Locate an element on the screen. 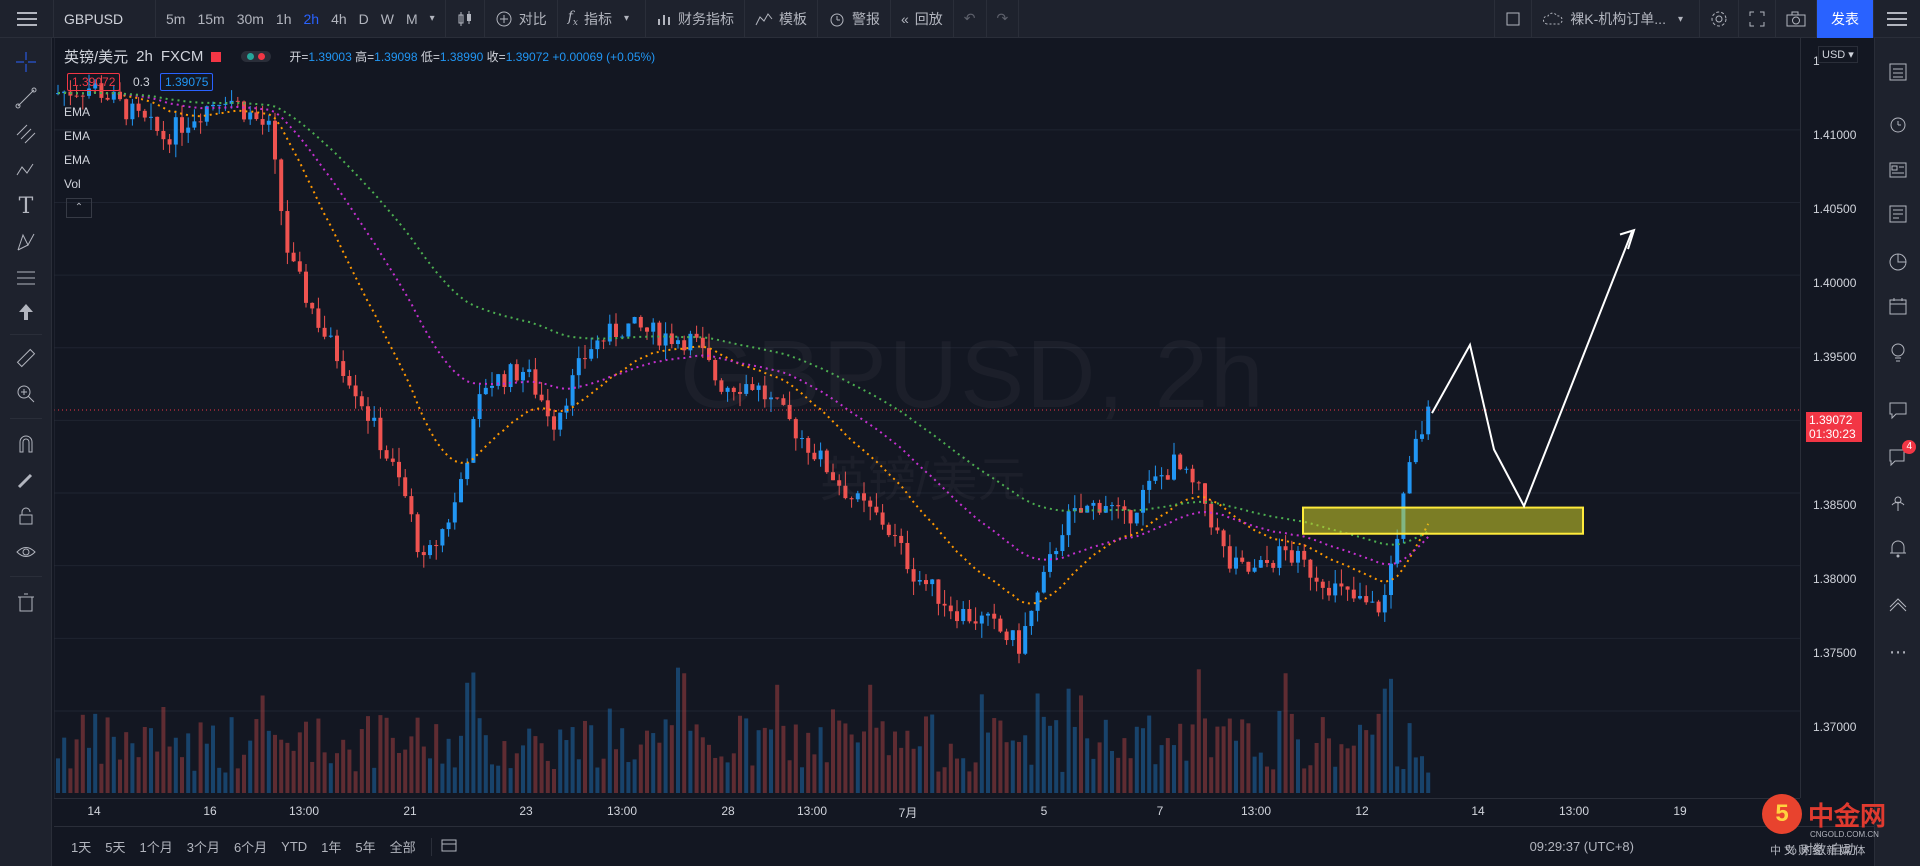  streams-button is located at coordinates (1898, 502).